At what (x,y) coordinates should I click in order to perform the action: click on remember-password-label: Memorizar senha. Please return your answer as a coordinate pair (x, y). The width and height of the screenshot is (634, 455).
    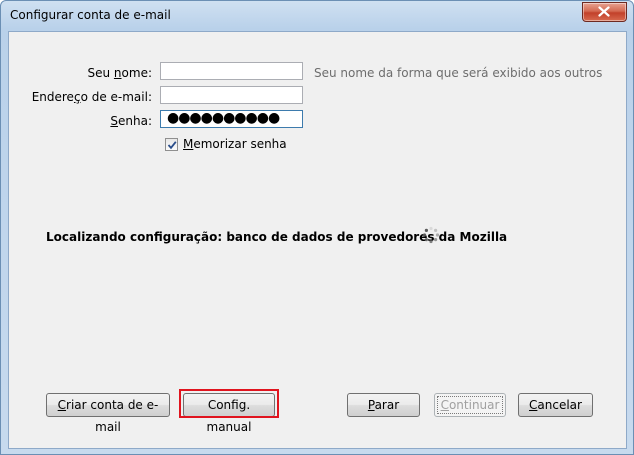
    Looking at the image, I should click on (235, 144).